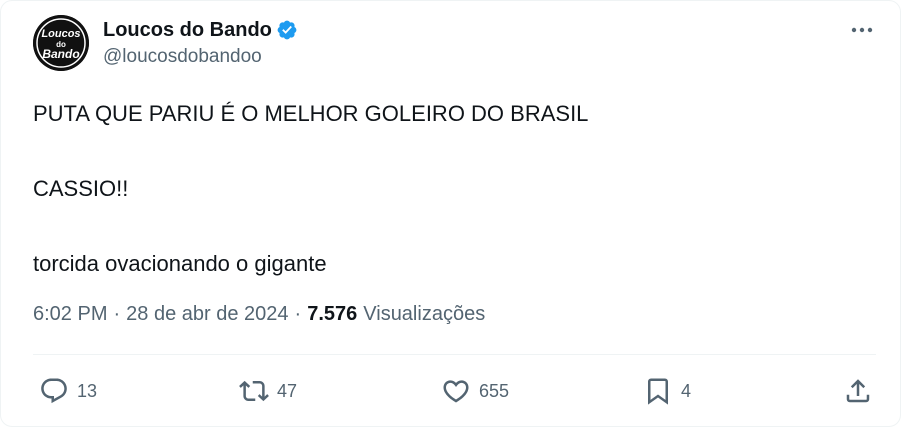  What do you see at coordinates (424, 314) in the screenshot?
I see `views-label: Visualizações` at bounding box center [424, 314].